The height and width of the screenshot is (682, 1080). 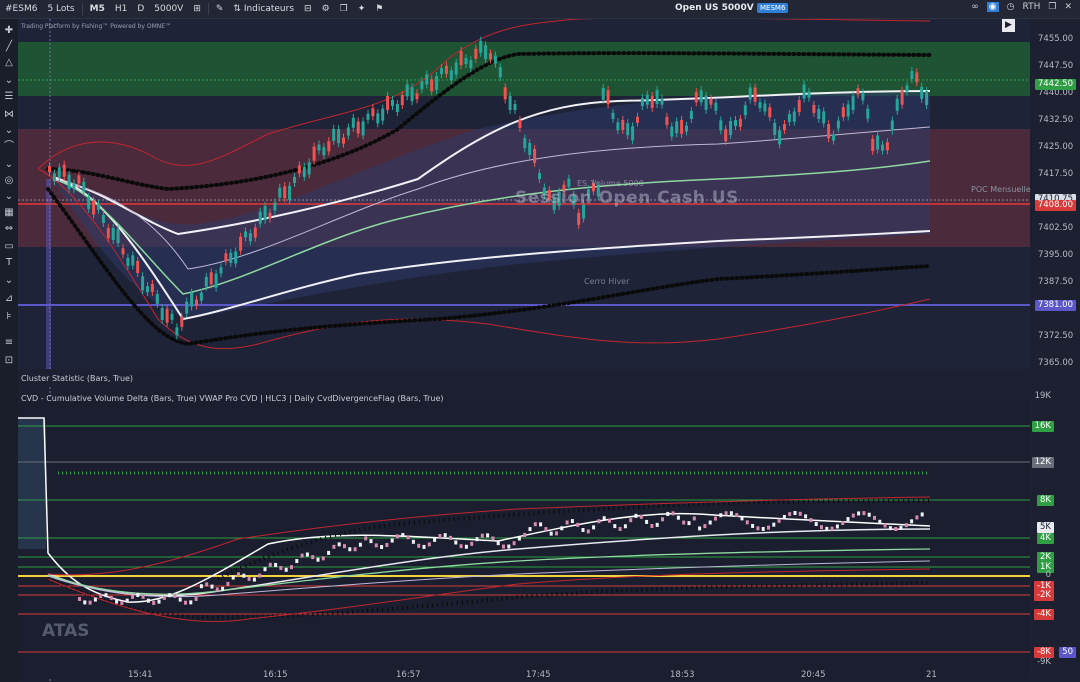 What do you see at coordinates (1043, 614) in the screenshot?
I see `cvd-level-label: -4K` at bounding box center [1043, 614].